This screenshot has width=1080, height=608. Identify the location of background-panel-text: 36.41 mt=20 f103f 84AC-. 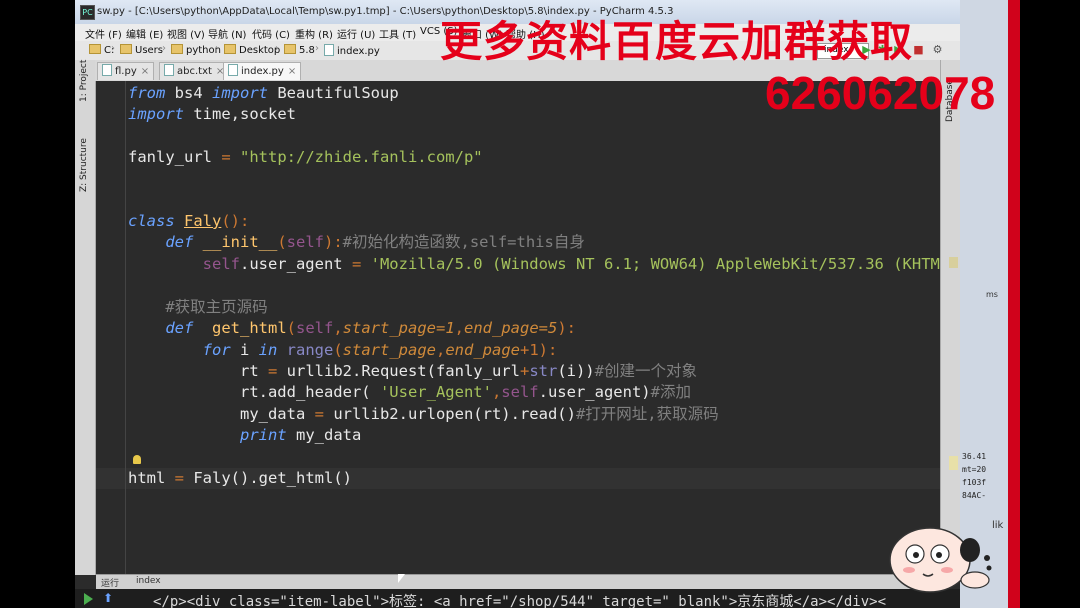
(974, 476).